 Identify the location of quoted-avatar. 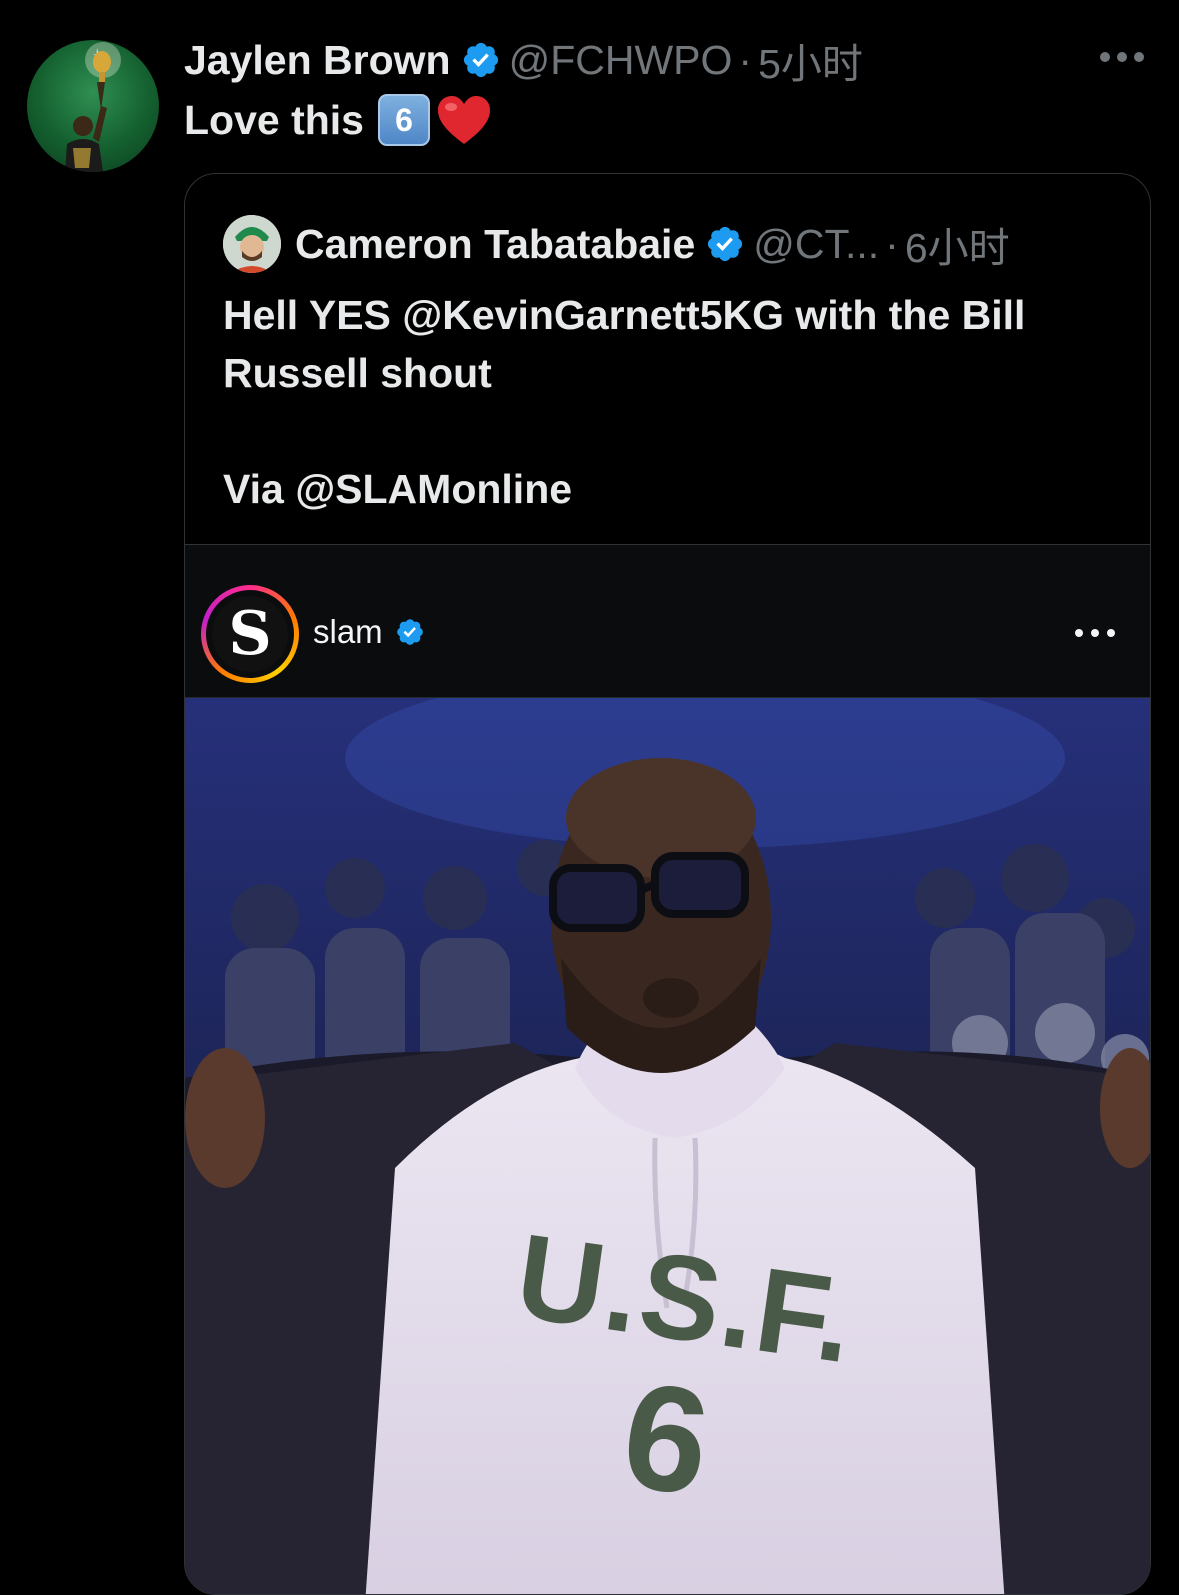
(252, 244).